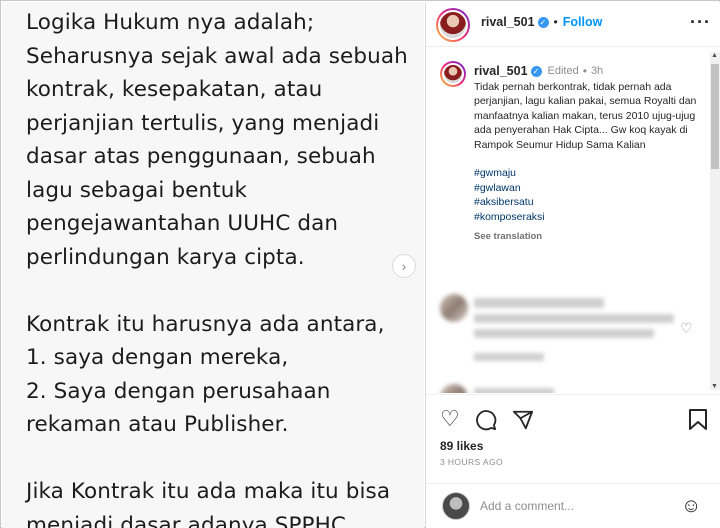 This screenshot has height=528, width=720. Describe the element at coordinates (486, 422) in the screenshot. I see `comment-icon` at that location.